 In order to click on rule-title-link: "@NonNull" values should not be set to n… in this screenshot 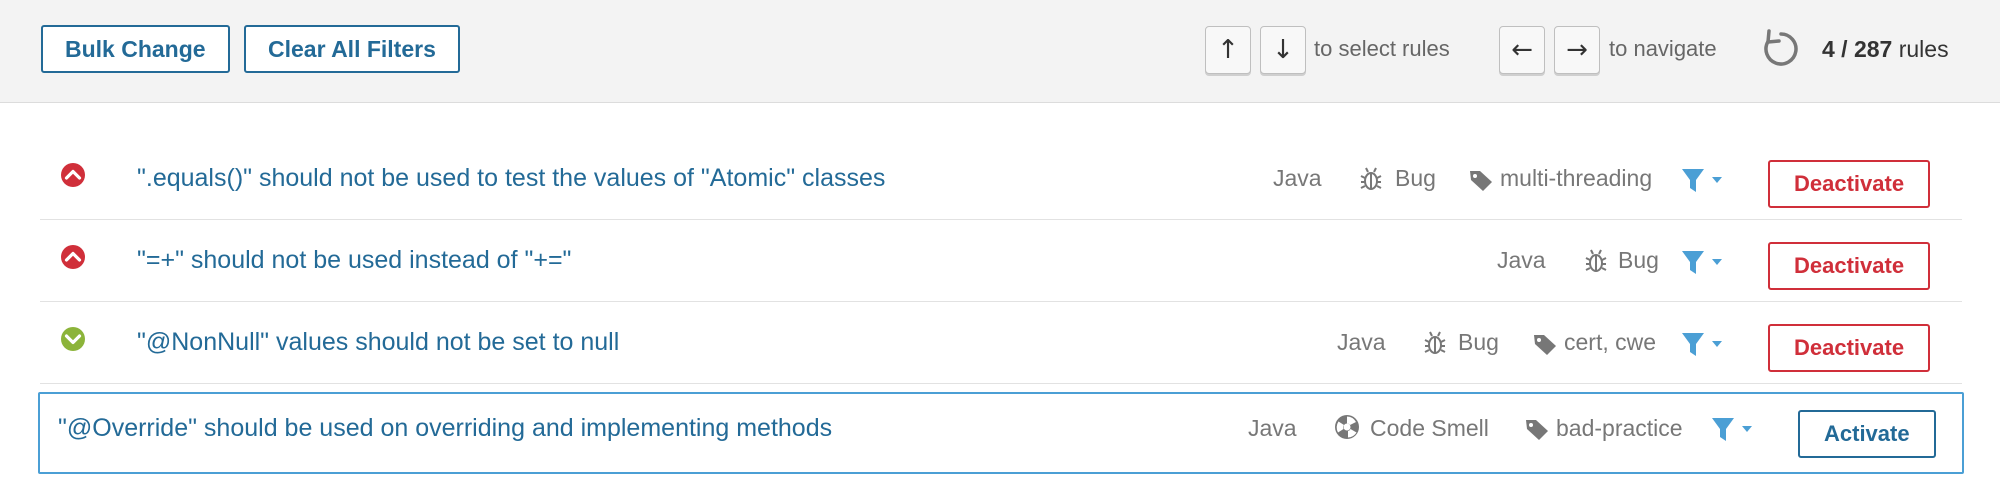, I will do `click(378, 342)`.